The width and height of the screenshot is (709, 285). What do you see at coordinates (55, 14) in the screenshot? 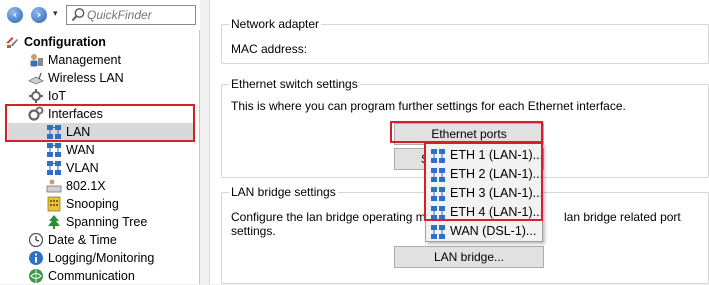
I see `history-dropdown-icon: ▾` at bounding box center [55, 14].